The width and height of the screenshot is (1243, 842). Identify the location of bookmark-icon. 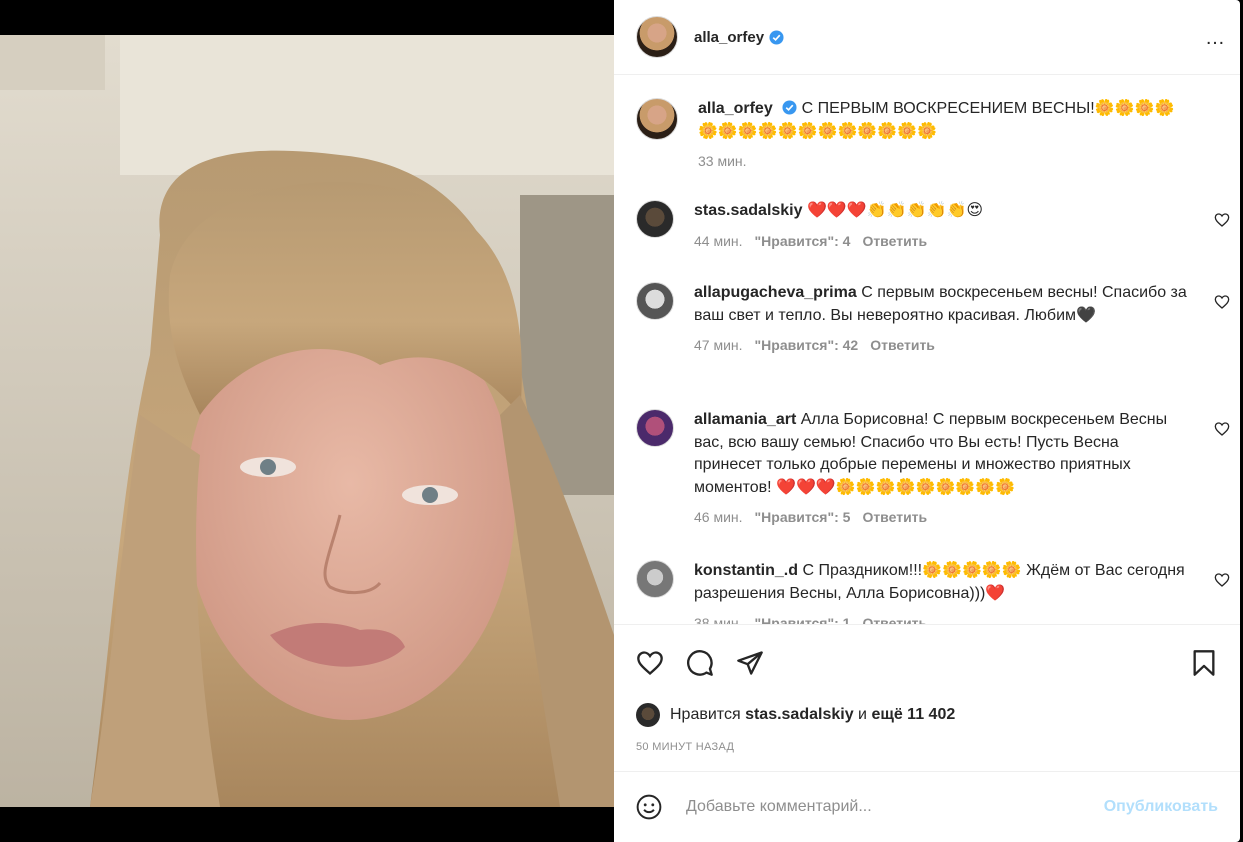
(1204, 663).